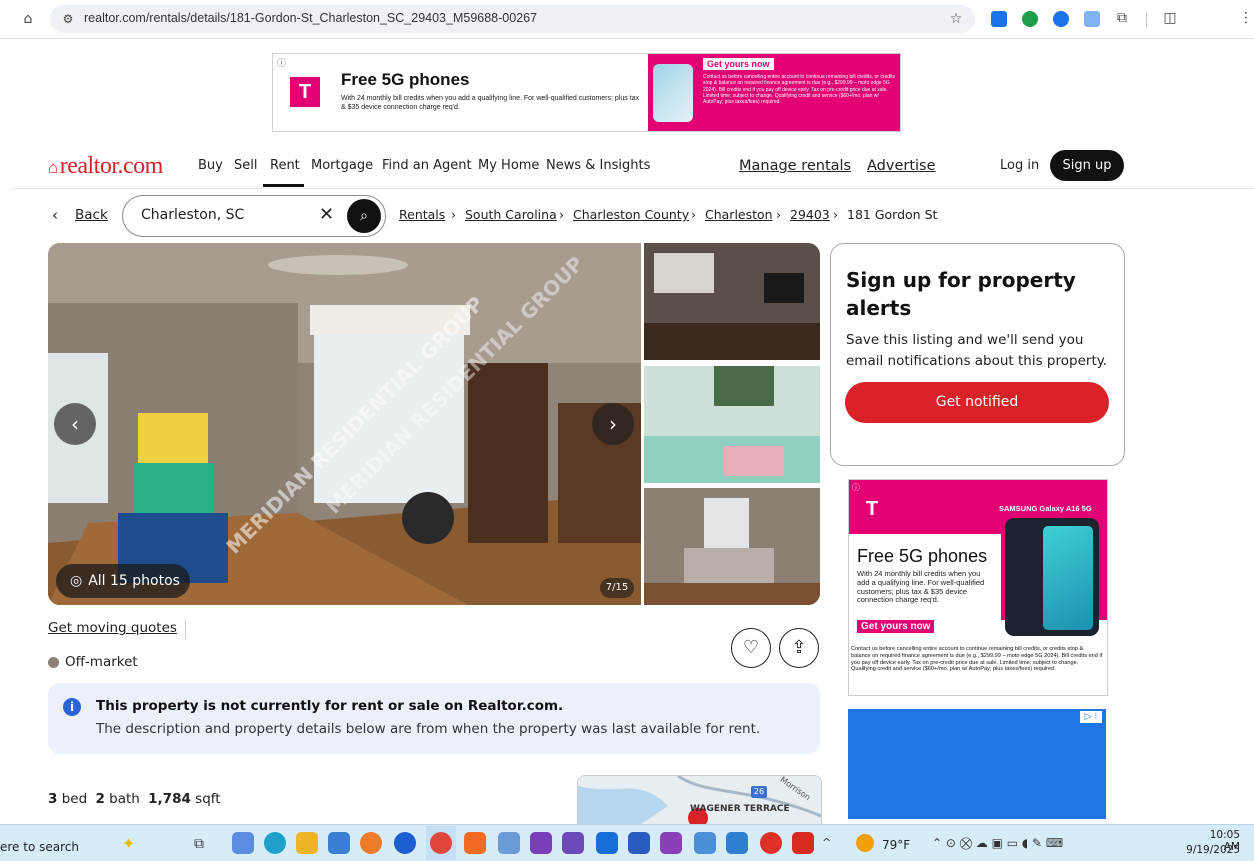 This screenshot has width=1254, height=861. I want to click on acrobat-app-icon, so click(803, 843).